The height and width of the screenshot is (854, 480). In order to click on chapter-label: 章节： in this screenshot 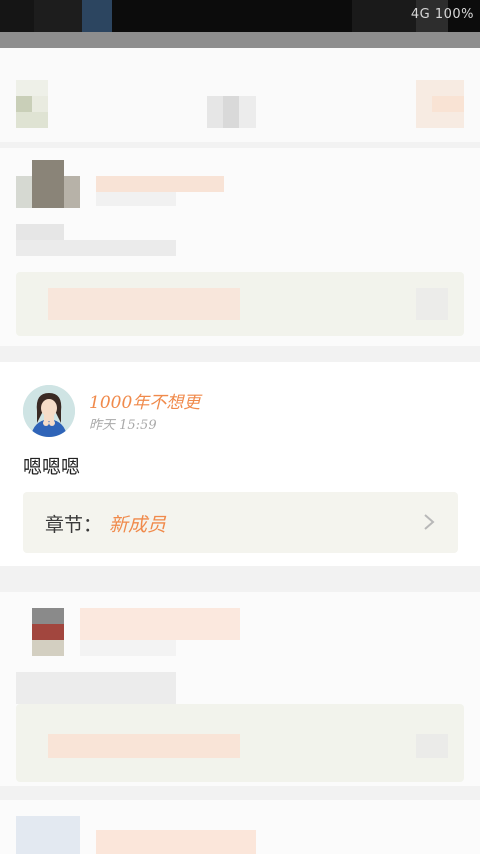, I will do `click(74, 525)`.